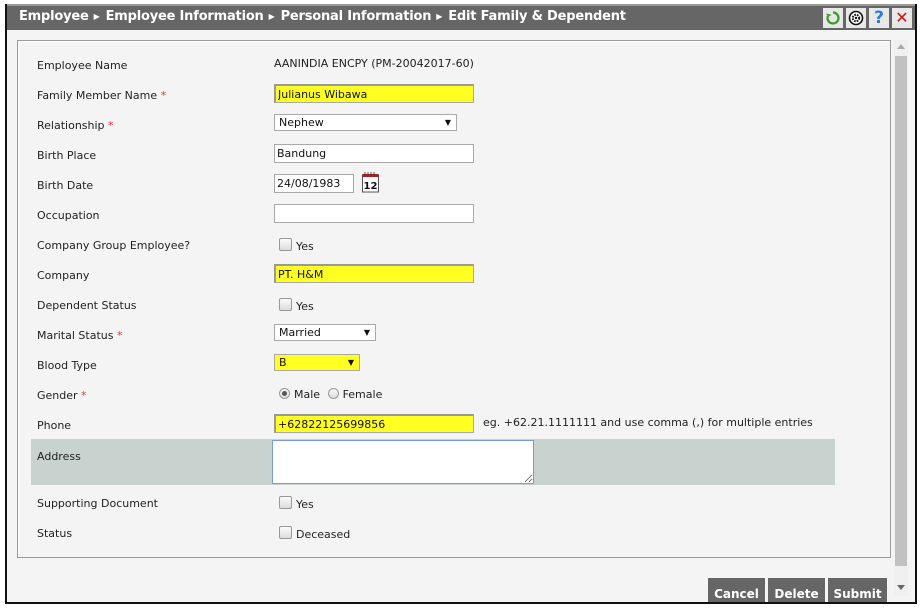  What do you see at coordinates (301, 122) in the screenshot?
I see `relationship-value: Nephew` at bounding box center [301, 122].